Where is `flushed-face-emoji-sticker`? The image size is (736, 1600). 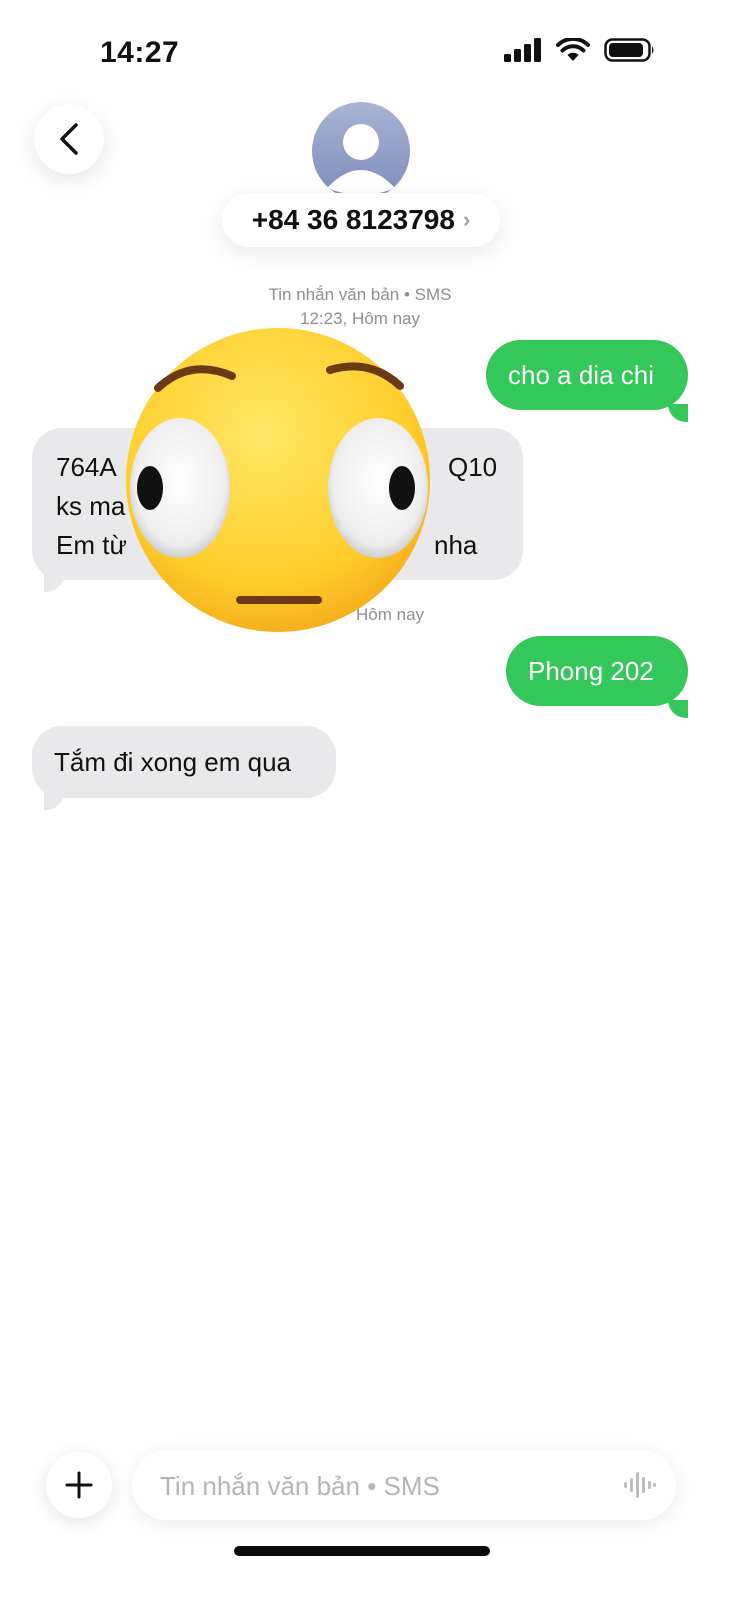 flushed-face-emoji-sticker is located at coordinates (278, 480).